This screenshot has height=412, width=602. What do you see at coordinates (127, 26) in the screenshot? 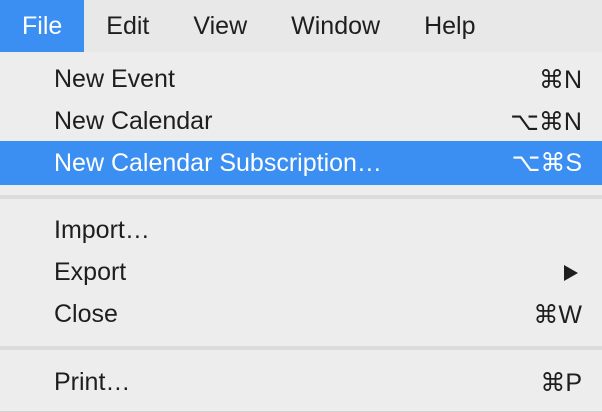
I see `menubar-item-edit: Edit` at bounding box center [127, 26].